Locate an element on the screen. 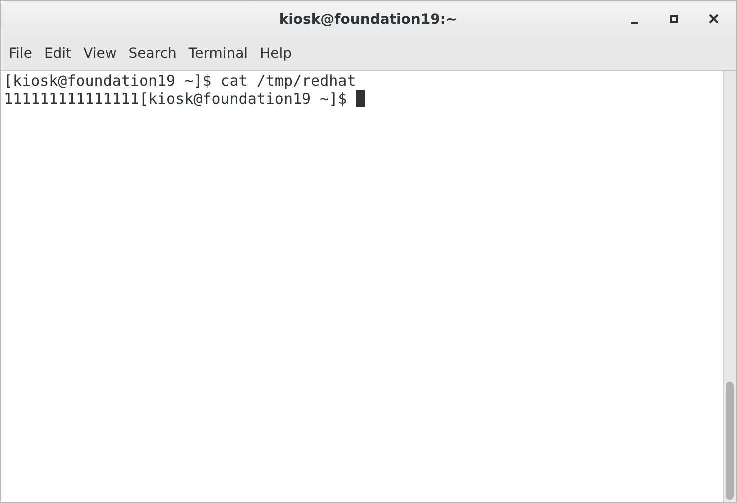 The width and height of the screenshot is (737, 503). close-icon is located at coordinates (714, 19).